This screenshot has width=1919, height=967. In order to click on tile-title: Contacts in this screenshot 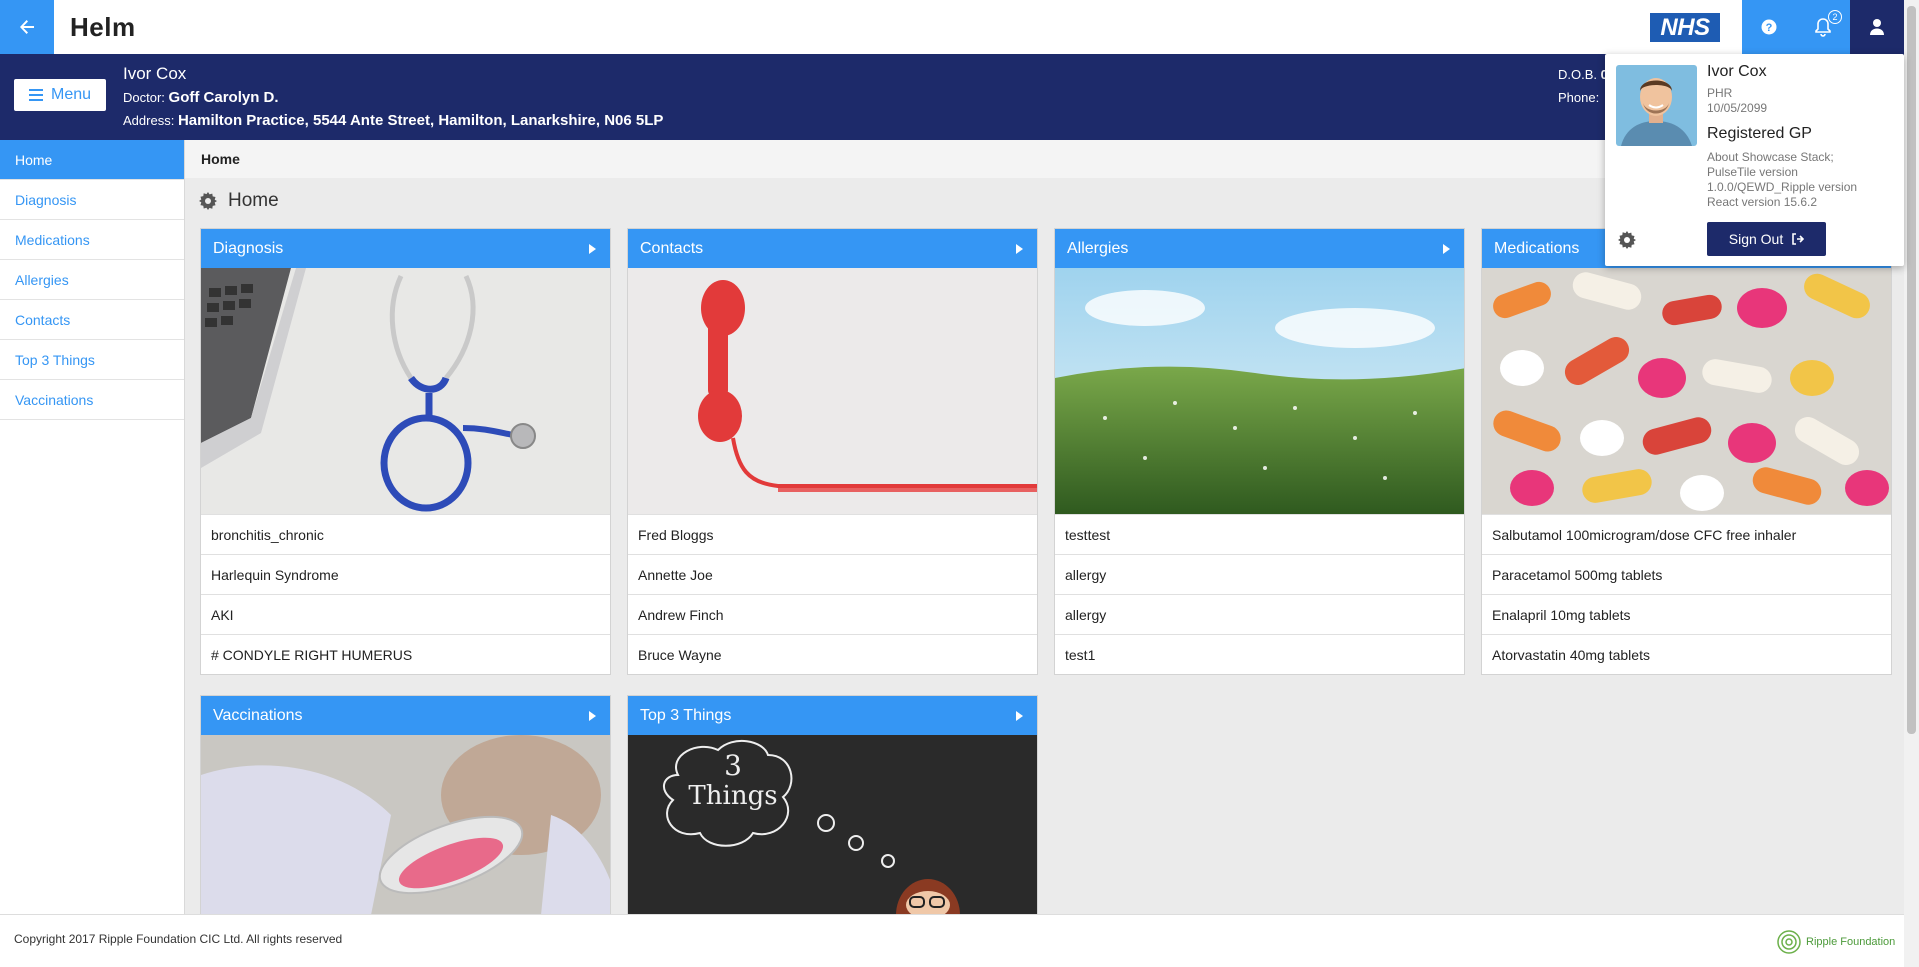, I will do `click(672, 248)`.